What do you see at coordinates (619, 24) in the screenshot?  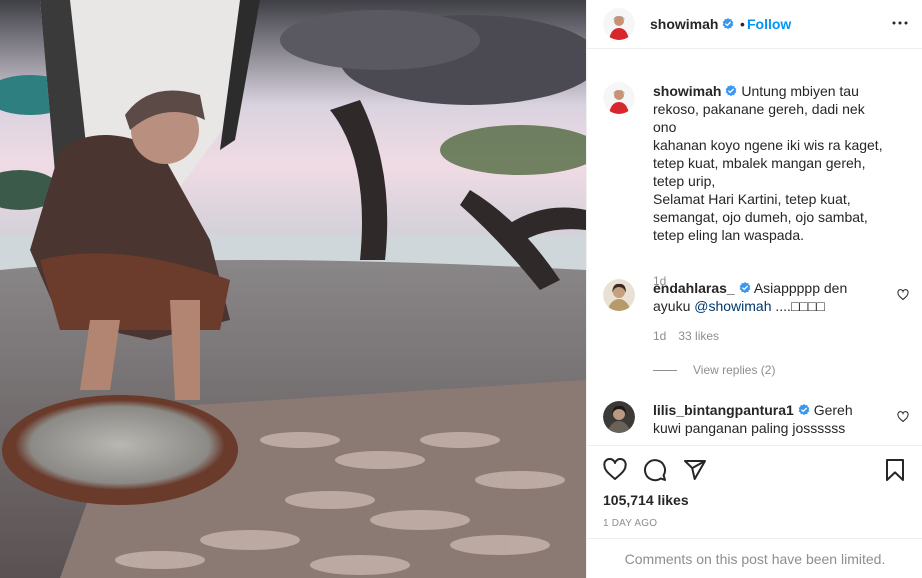 I see `author-avatar` at bounding box center [619, 24].